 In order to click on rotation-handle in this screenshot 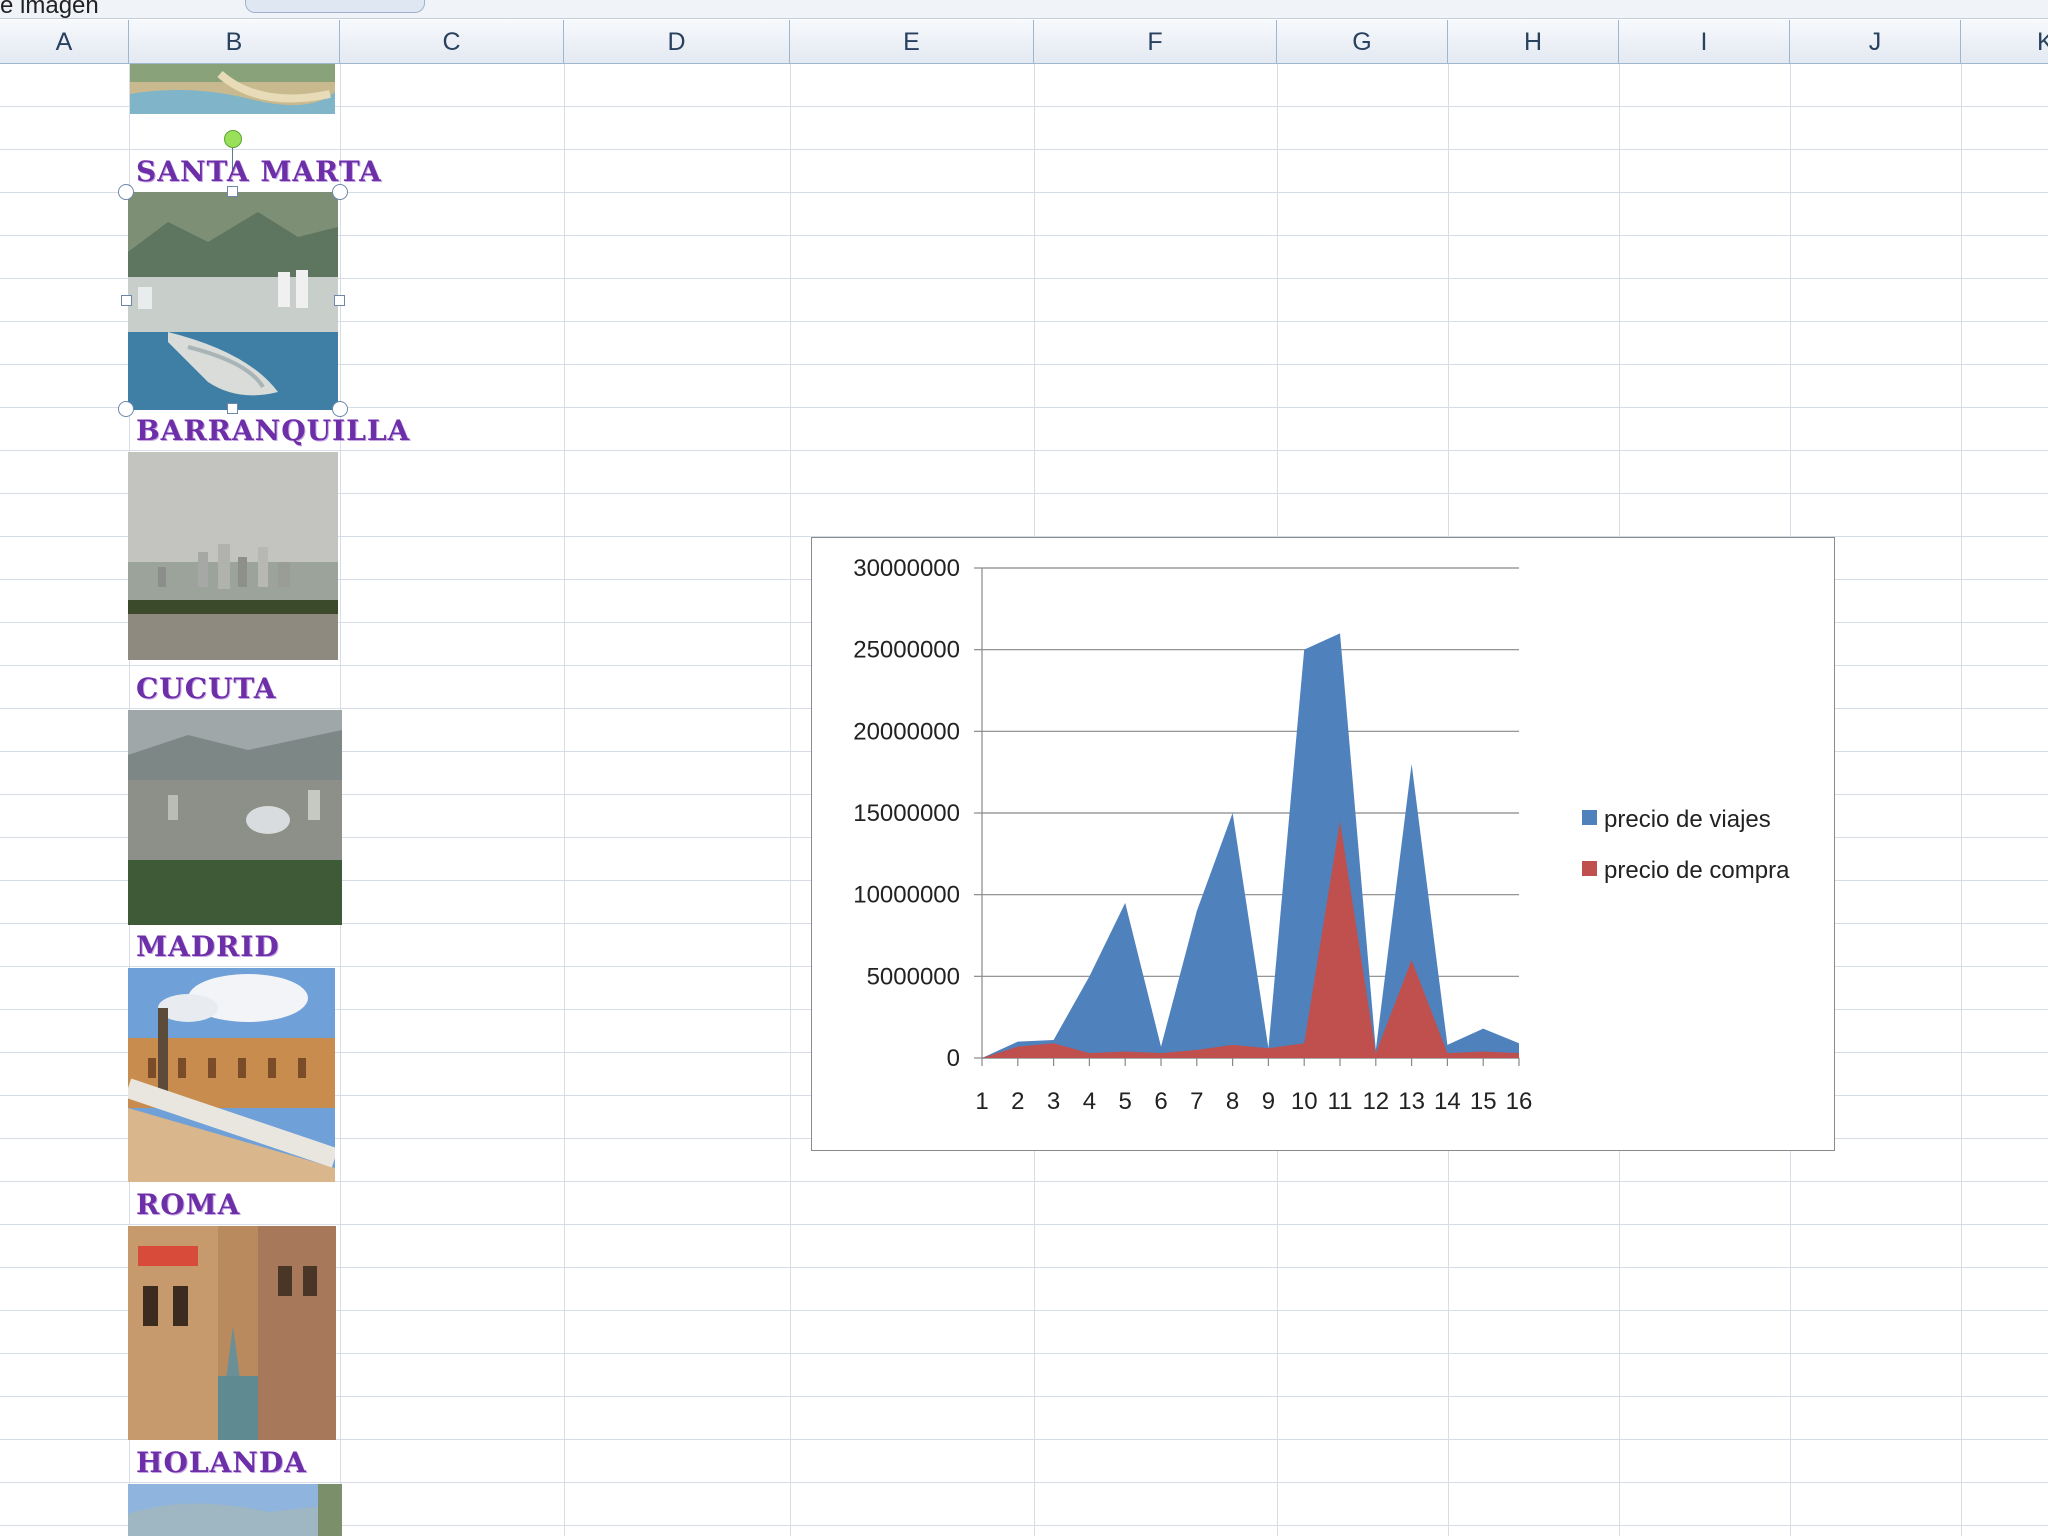, I will do `click(233, 139)`.